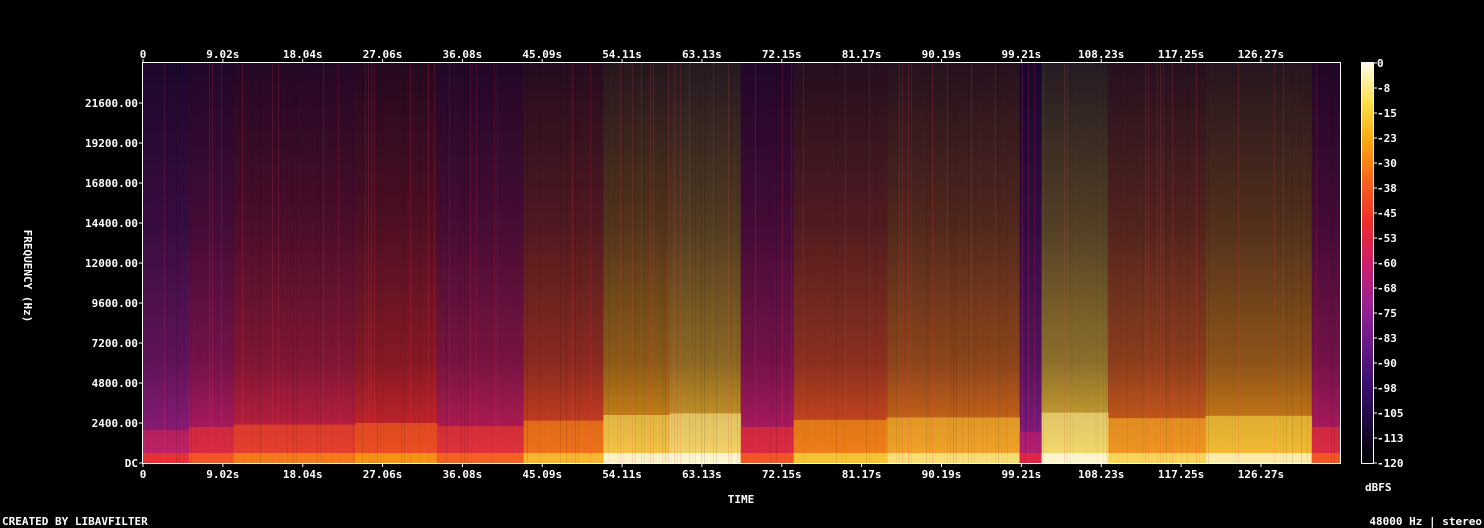 The height and width of the screenshot is (528, 1484). What do you see at coordinates (622, 474) in the screenshot?
I see `x-tick-label-bottom: 54.11s` at bounding box center [622, 474].